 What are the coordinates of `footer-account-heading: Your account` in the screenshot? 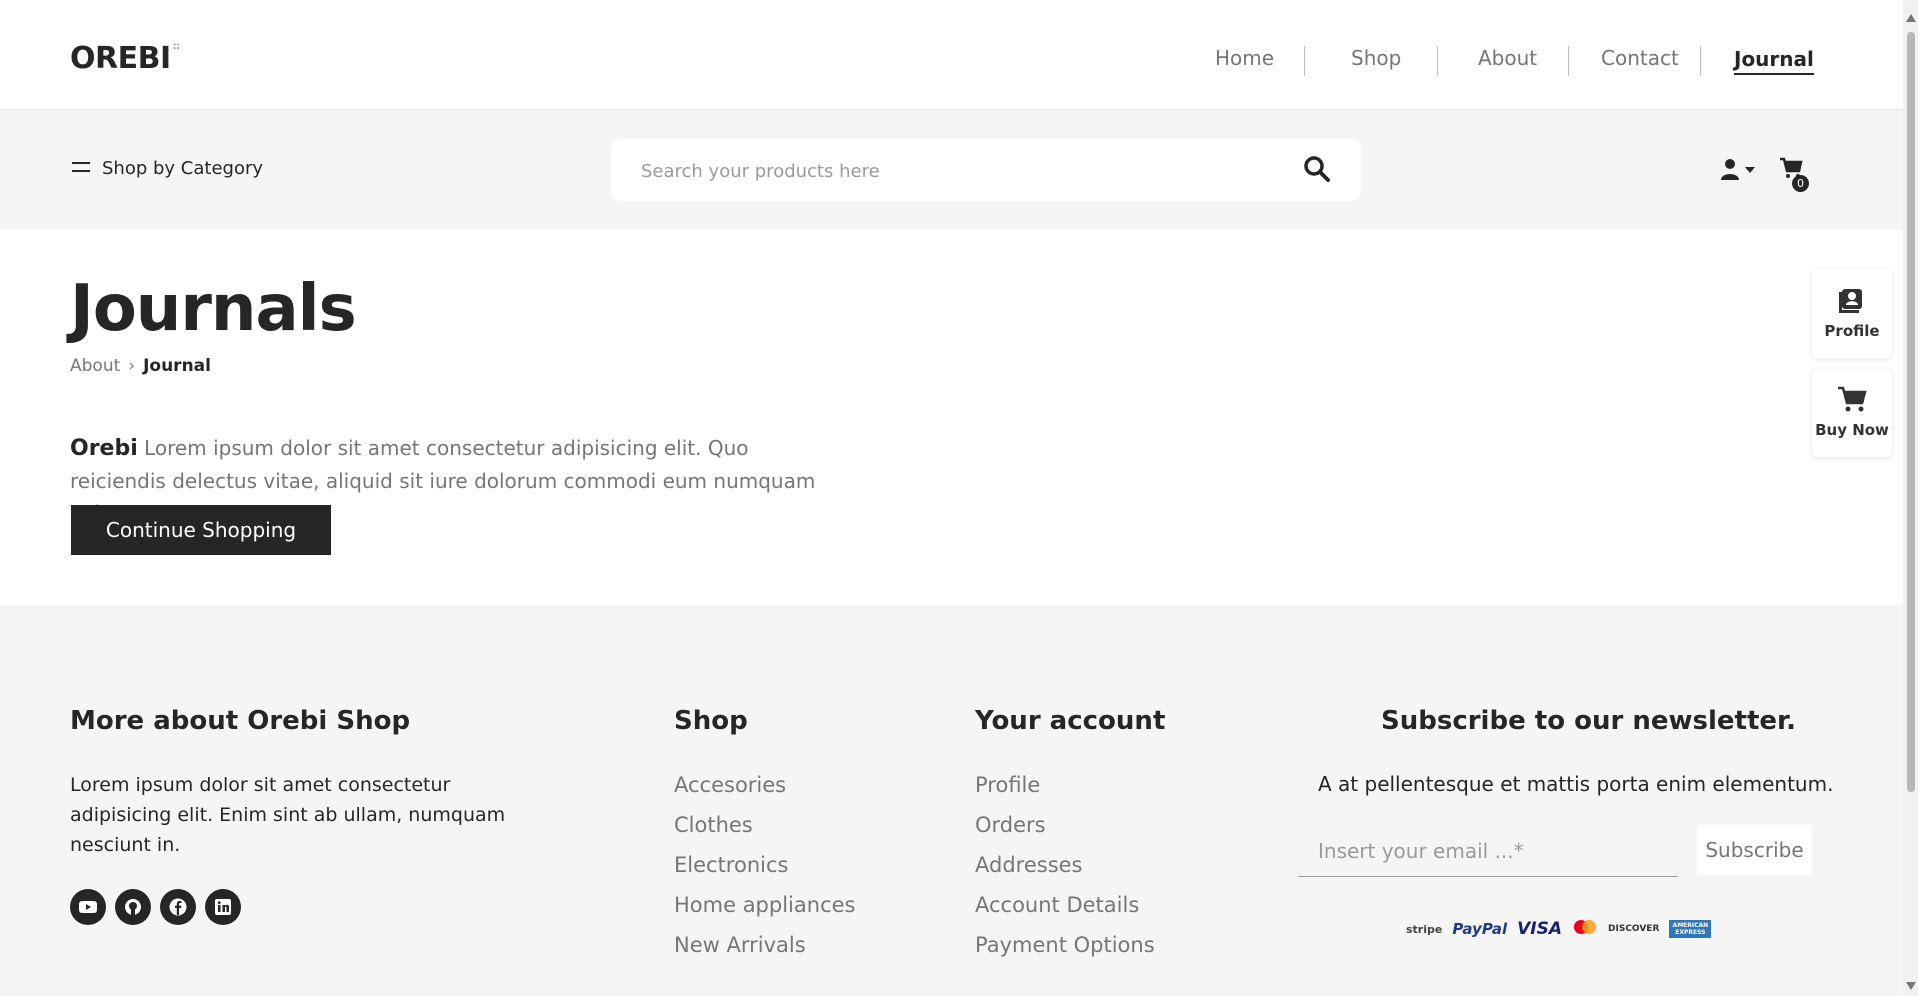 It's located at (1070, 721).